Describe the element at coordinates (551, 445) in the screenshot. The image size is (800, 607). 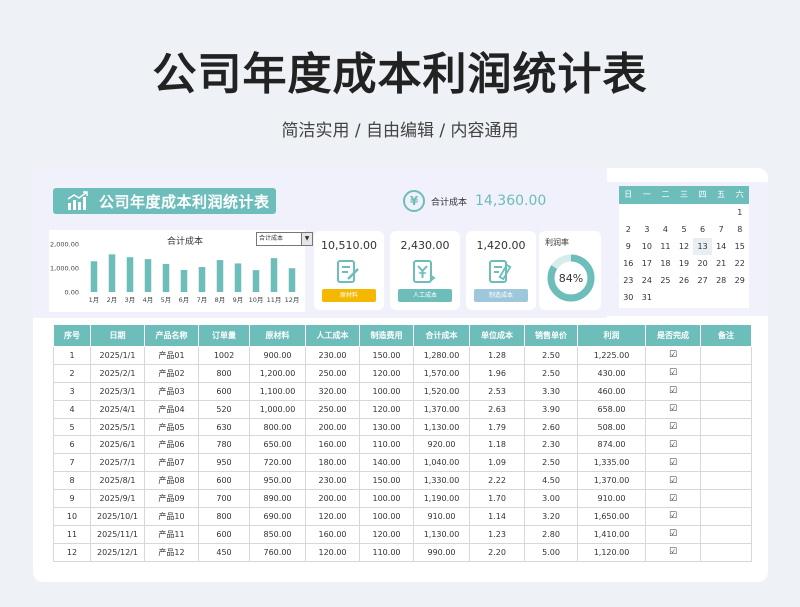
I see `table-cell: 2.30` at that location.